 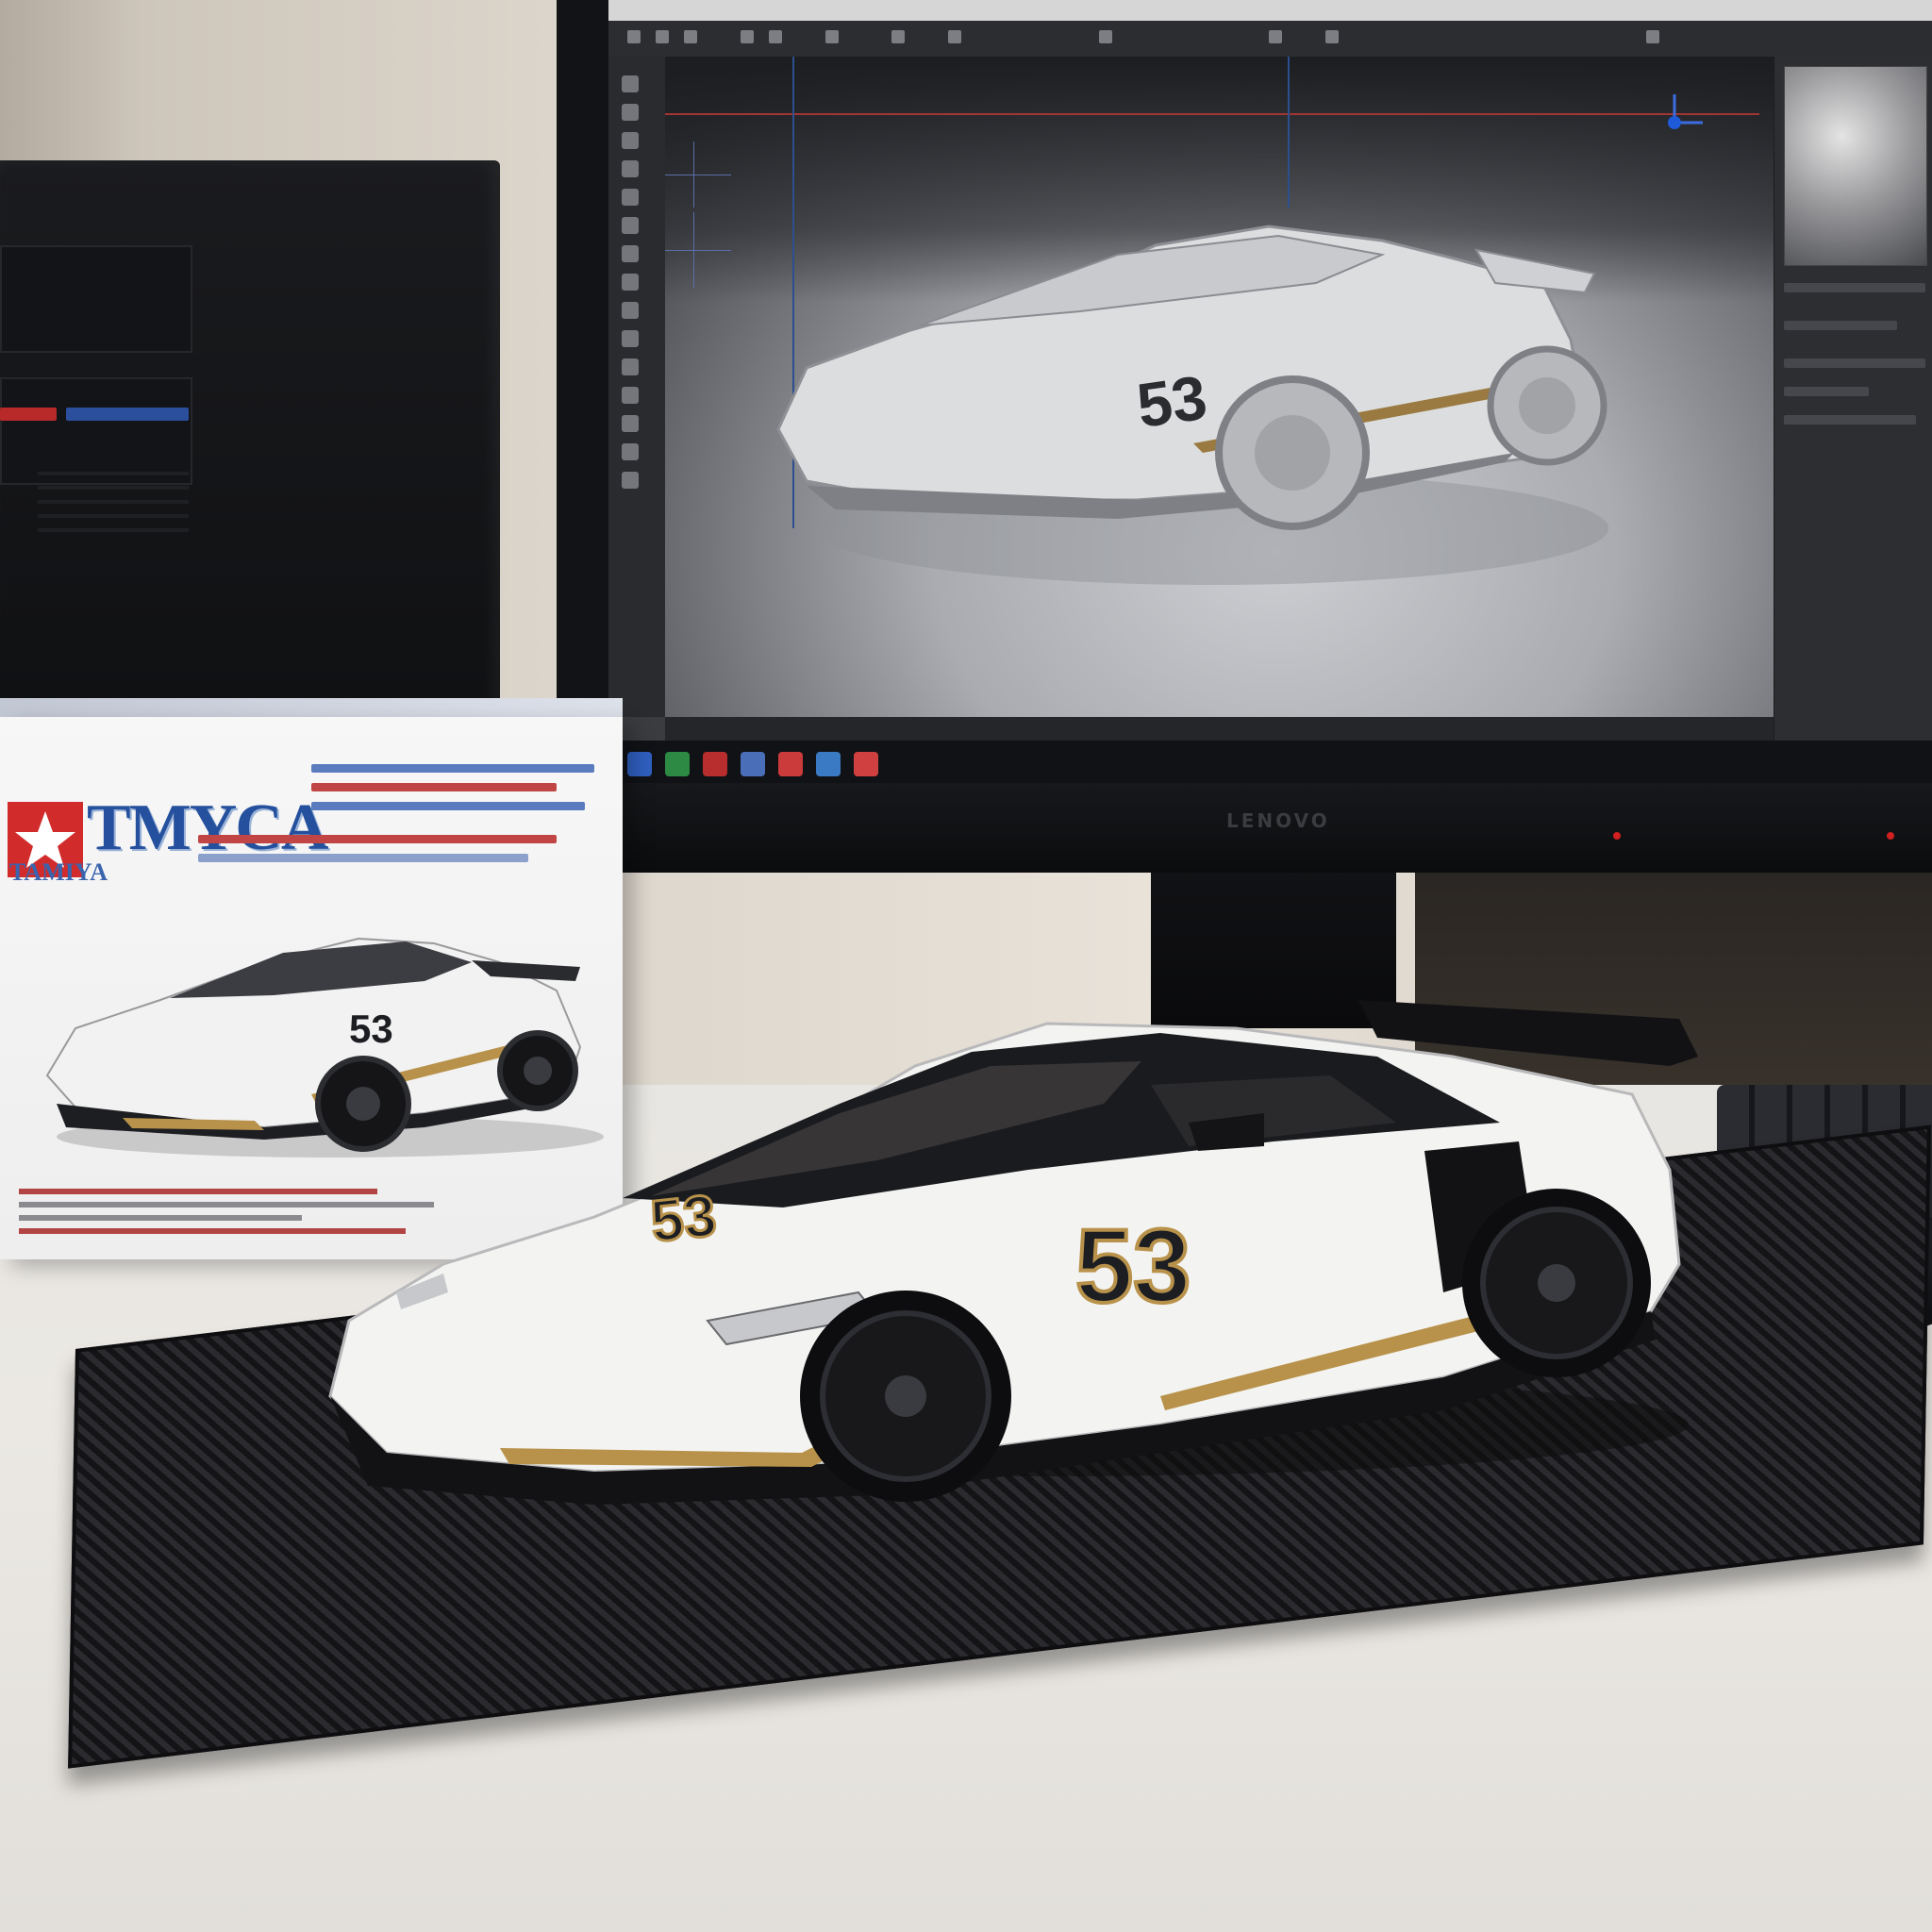 What do you see at coordinates (1172, 401) in the screenshot?
I see `screen-car-number: 53` at bounding box center [1172, 401].